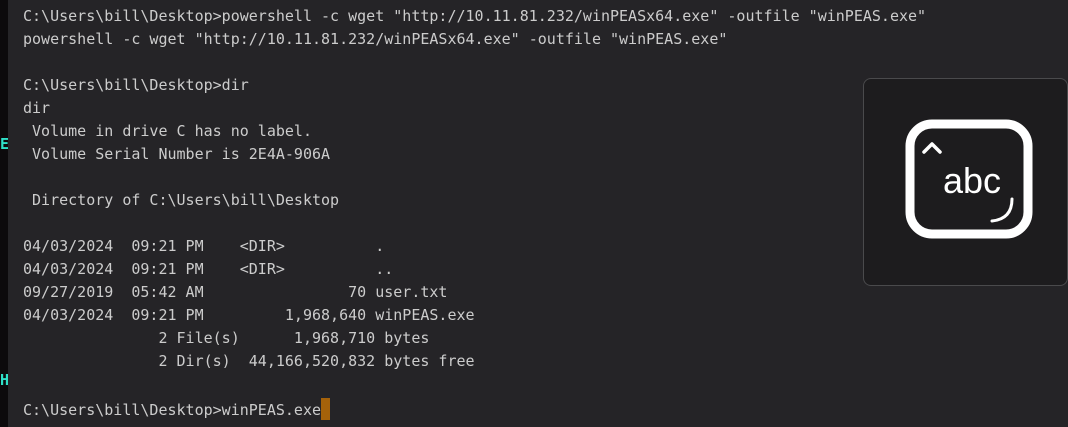  I want to click on prompt-input: C:\Users\bill\Desktop>winPEAS.exe, so click(172, 410).